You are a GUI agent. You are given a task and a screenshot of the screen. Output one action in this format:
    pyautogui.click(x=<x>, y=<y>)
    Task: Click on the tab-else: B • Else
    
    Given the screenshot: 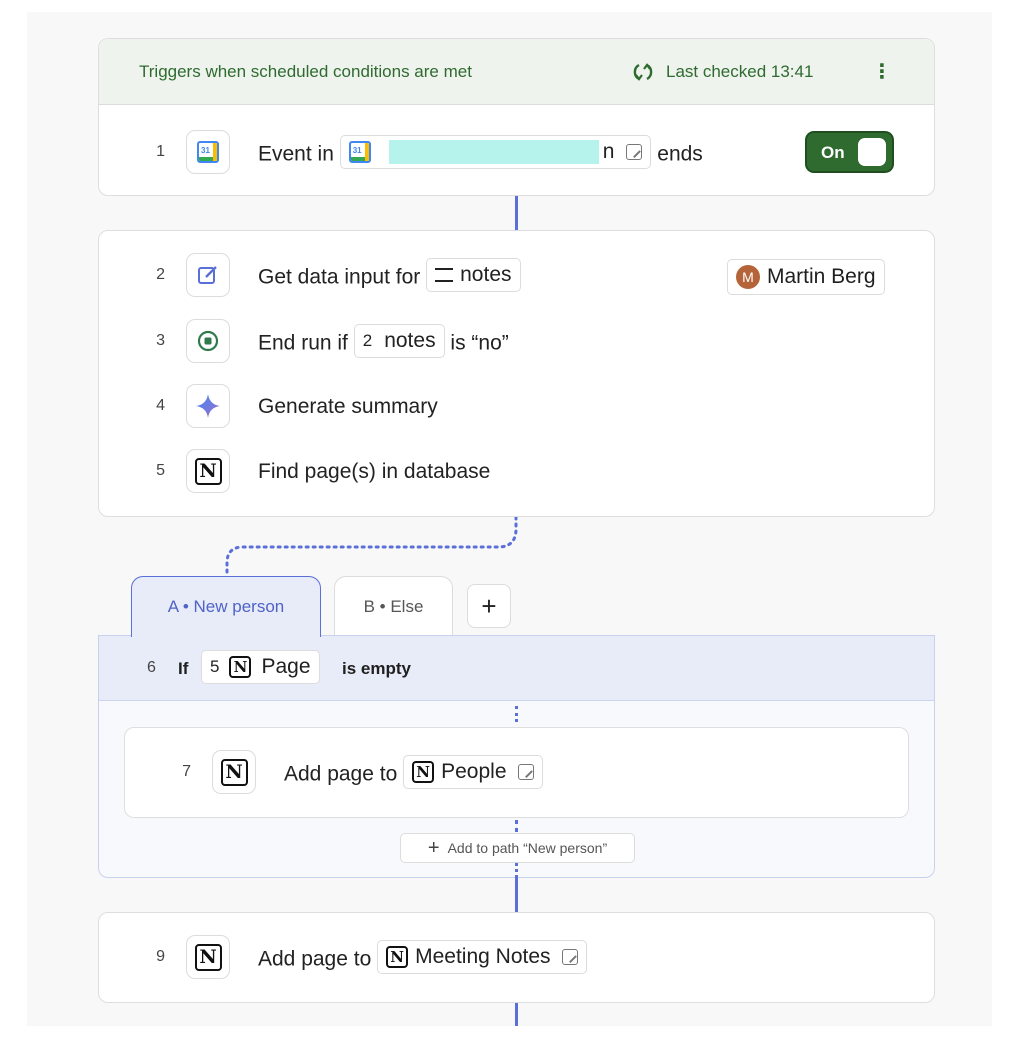 What is the action you would take?
    pyautogui.click(x=393, y=606)
    